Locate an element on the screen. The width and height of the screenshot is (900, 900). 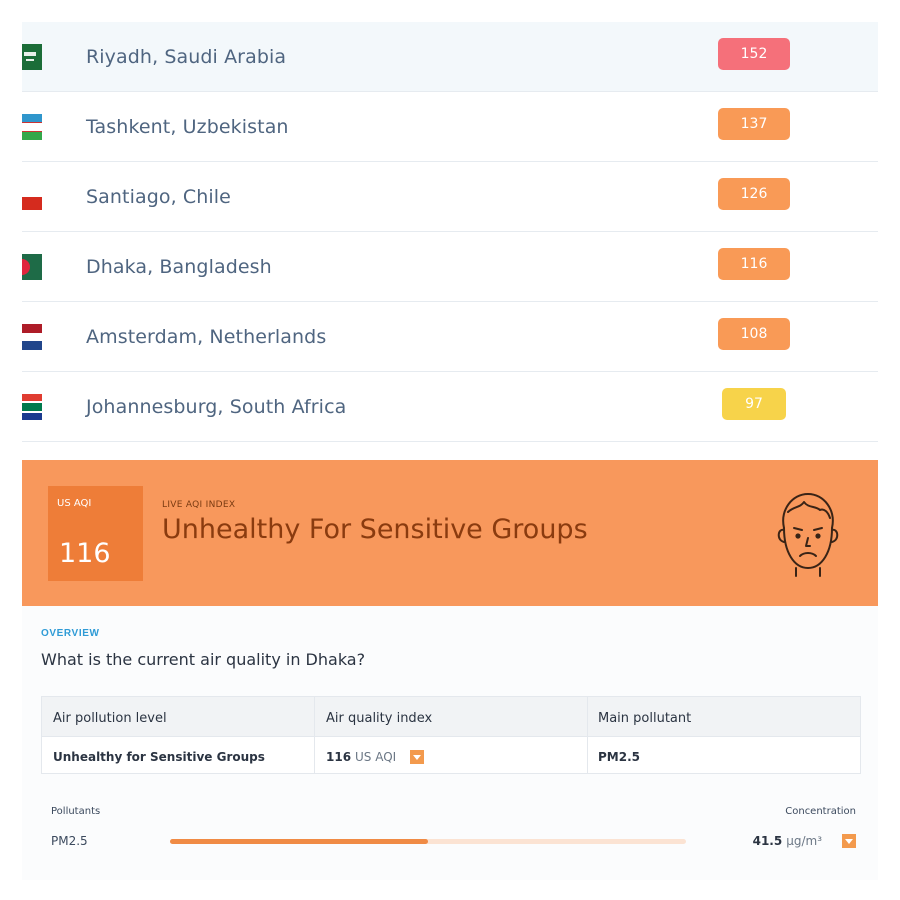
city-name: Johannesburg, South Africa is located at coordinates (216, 407).